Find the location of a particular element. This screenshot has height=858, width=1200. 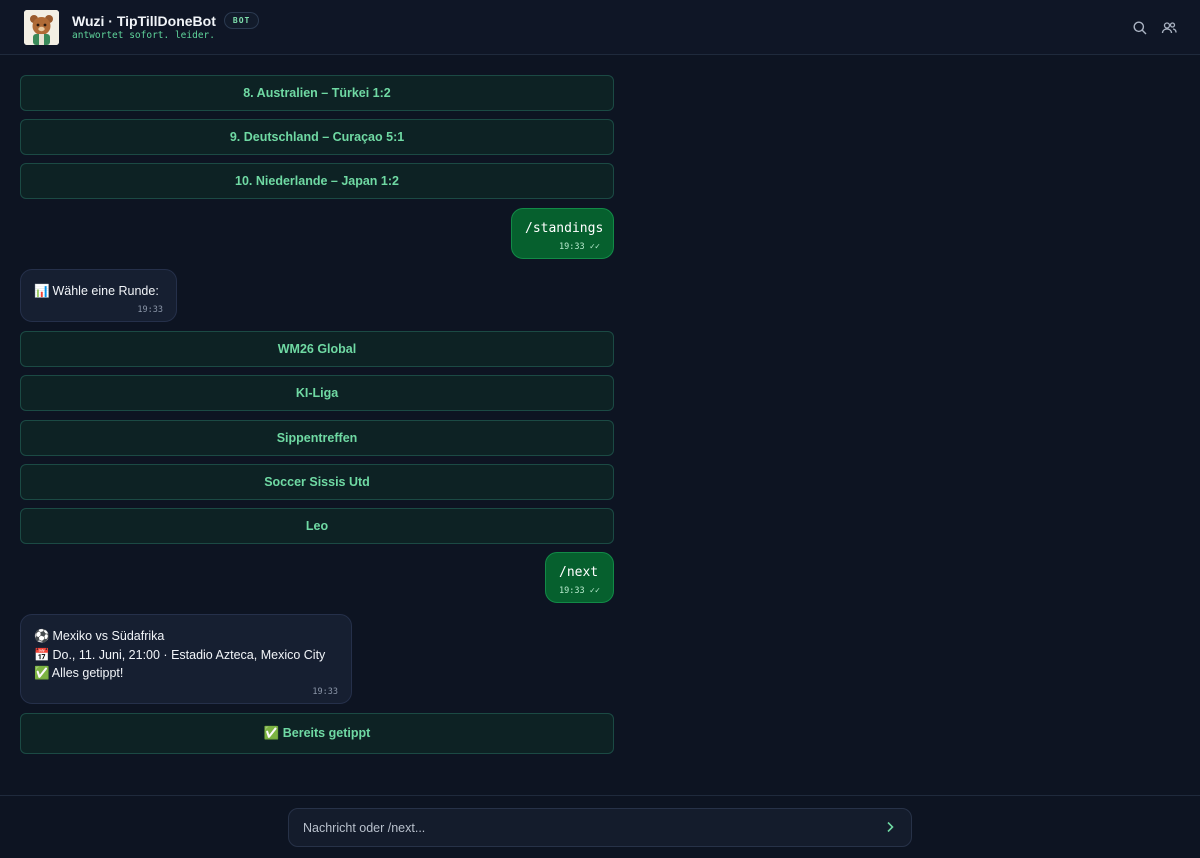

outgoing-message: /standings 19:33 ✓✓ is located at coordinates (562, 233).